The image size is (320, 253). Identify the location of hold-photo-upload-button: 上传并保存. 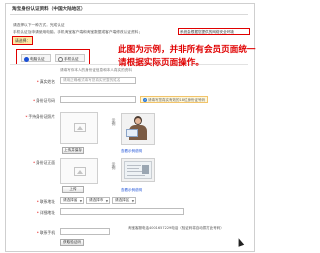
(73, 150).